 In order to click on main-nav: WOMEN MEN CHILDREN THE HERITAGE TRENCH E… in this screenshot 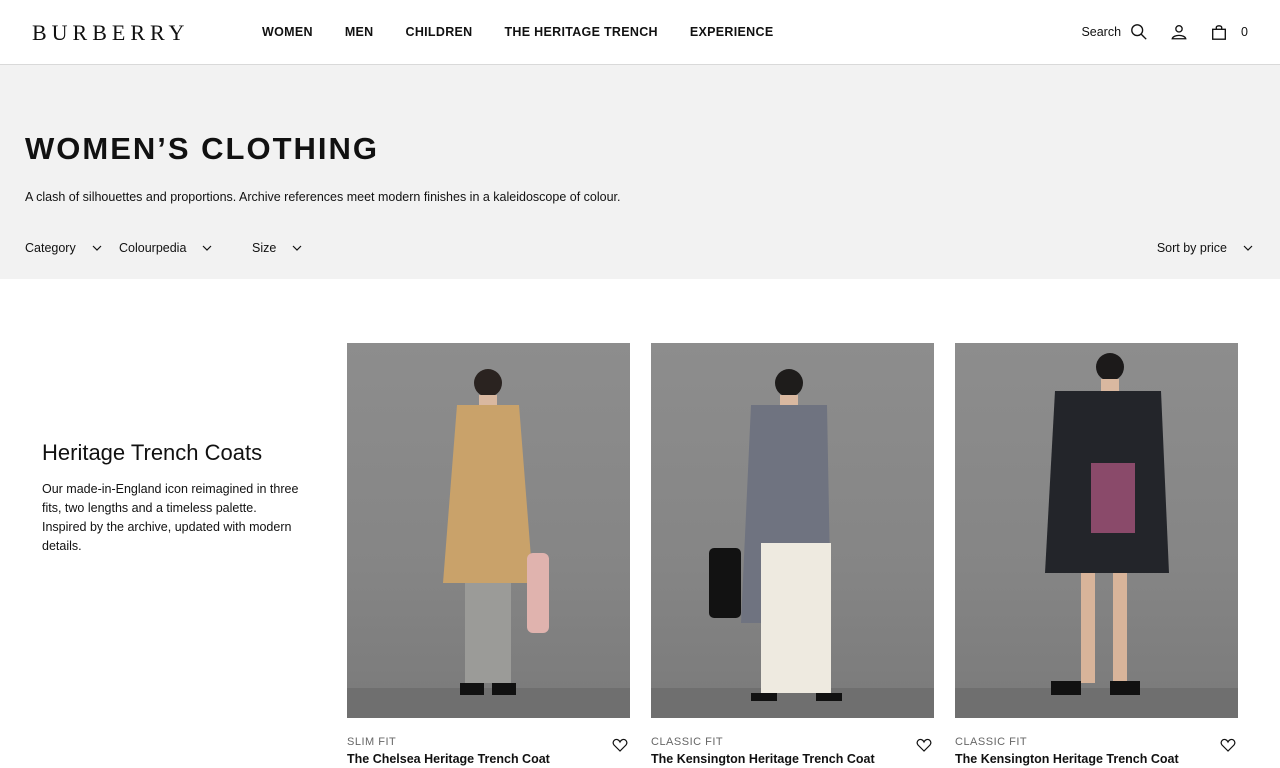, I will do `click(533, 32)`.